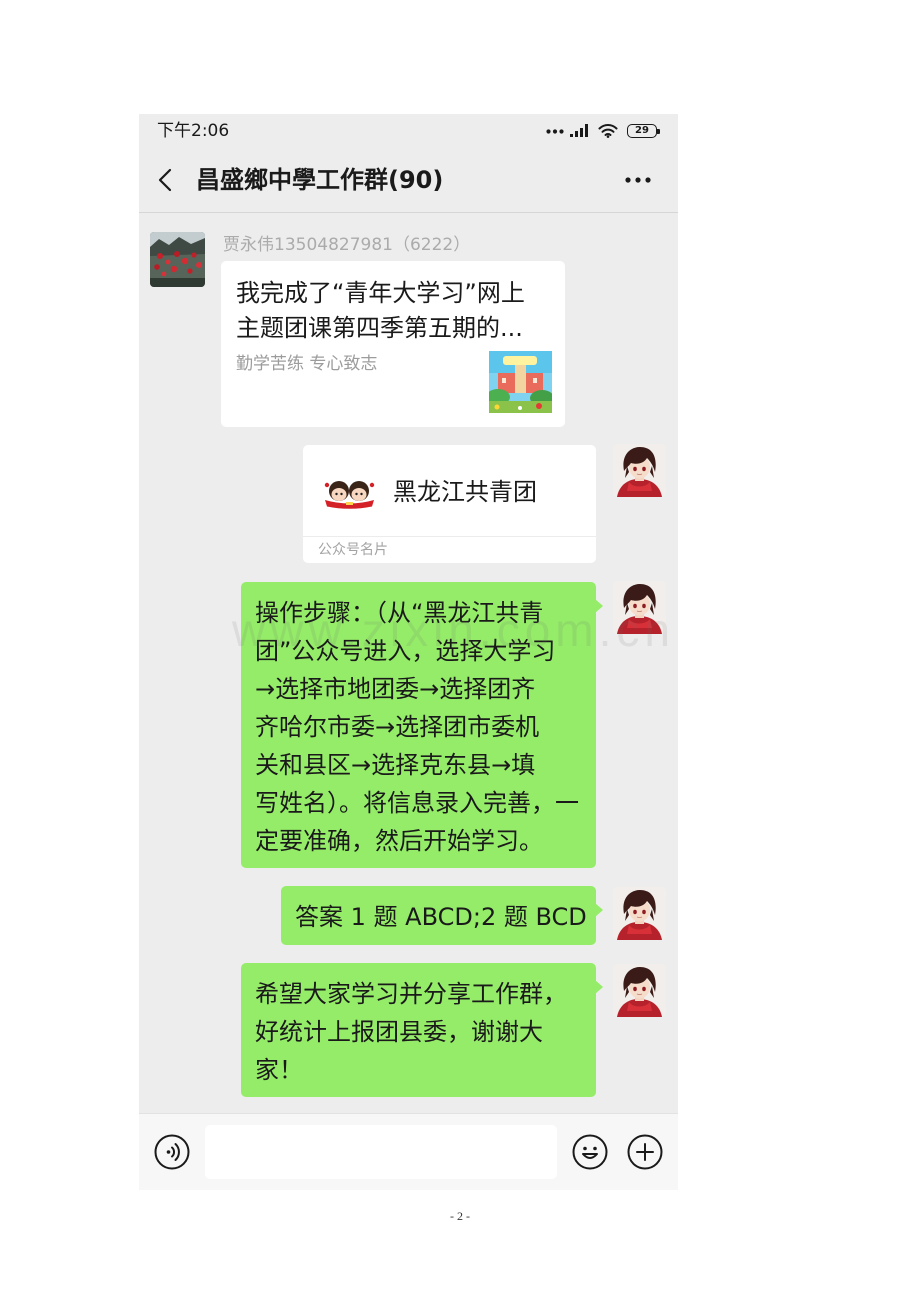  What do you see at coordinates (347, 245) in the screenshot?
I see `sender-name: 贾永伟13504827981（6222）` at bounding box center [347, 245].